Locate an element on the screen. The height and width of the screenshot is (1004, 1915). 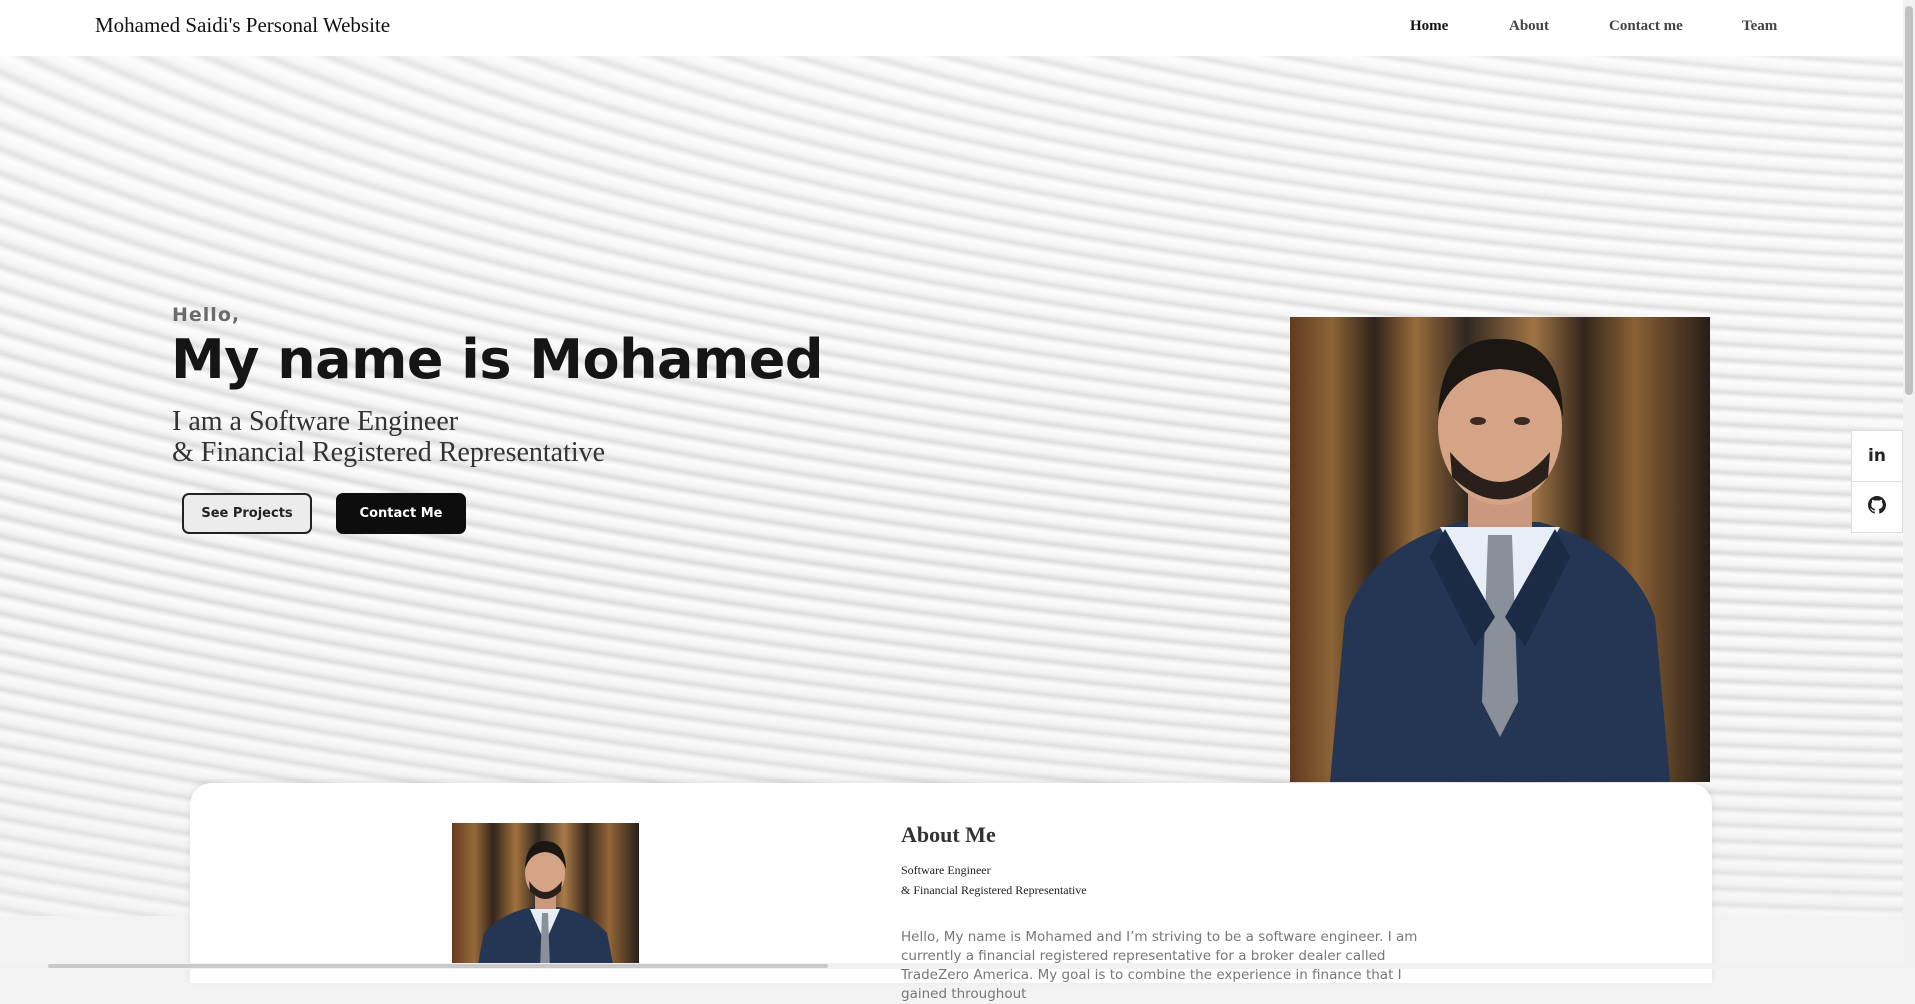
site-title: Mohamed Saidi's Personal Website is located at coordinates (242, 25).